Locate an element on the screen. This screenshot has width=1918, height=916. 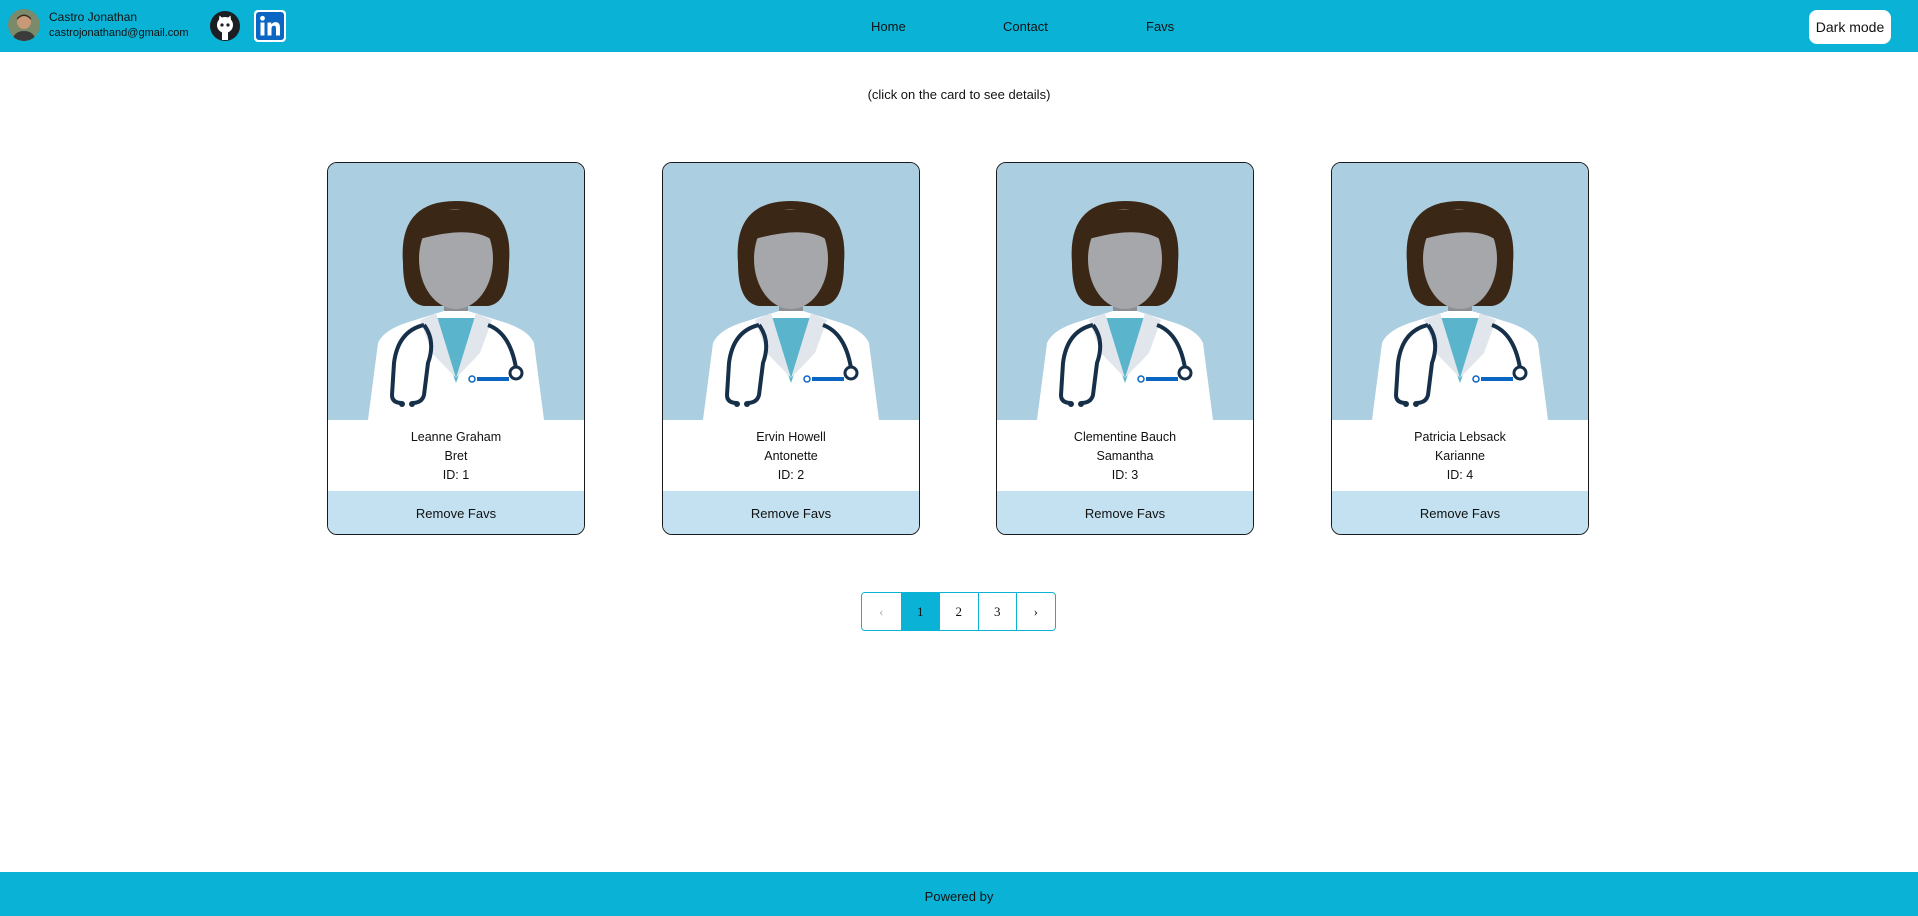
profile-name: Castro Jonathan is located at coordinates (93, 17).